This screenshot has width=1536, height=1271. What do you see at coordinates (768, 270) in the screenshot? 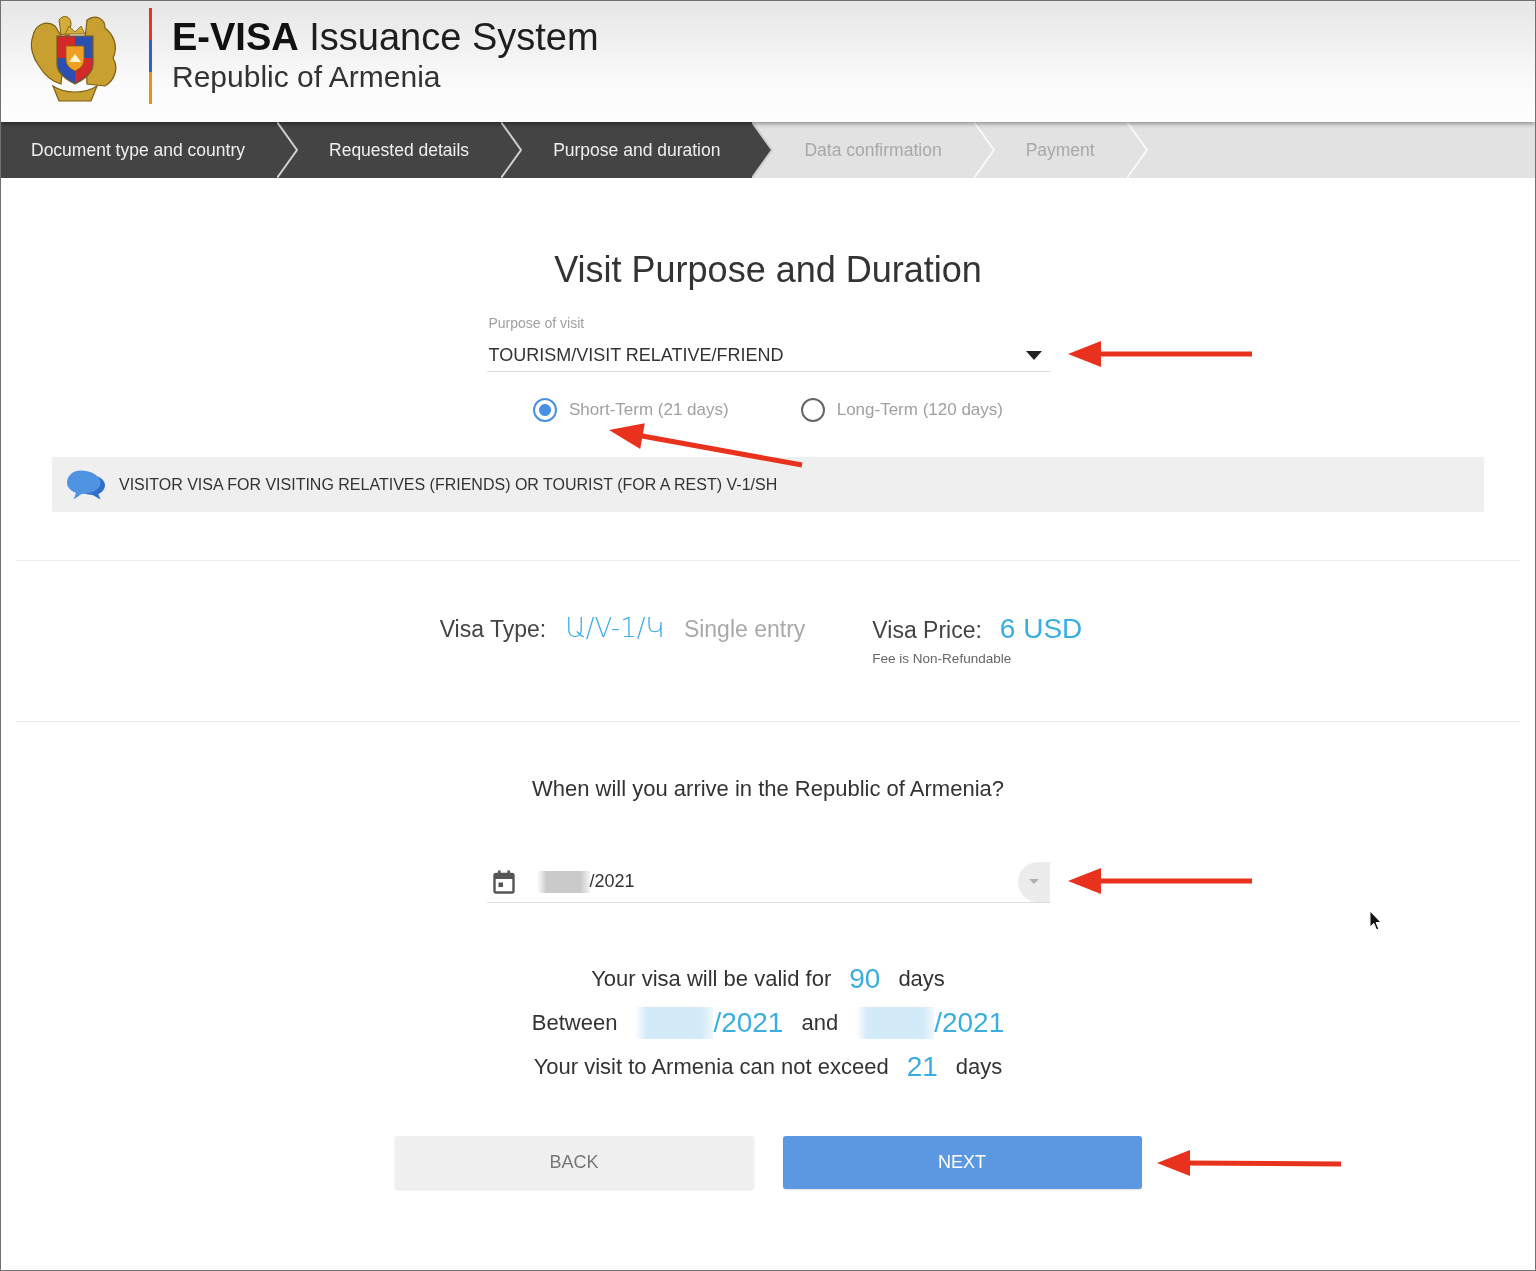
I see `page-title: Visit Purpose and Duration` at bounding box center [768, 270].